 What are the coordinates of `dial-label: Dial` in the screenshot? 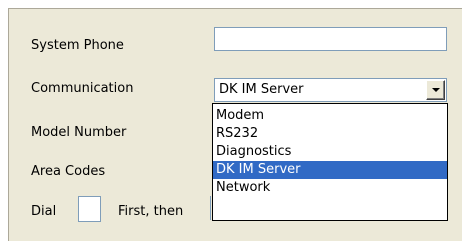 It's located at (44, 211).